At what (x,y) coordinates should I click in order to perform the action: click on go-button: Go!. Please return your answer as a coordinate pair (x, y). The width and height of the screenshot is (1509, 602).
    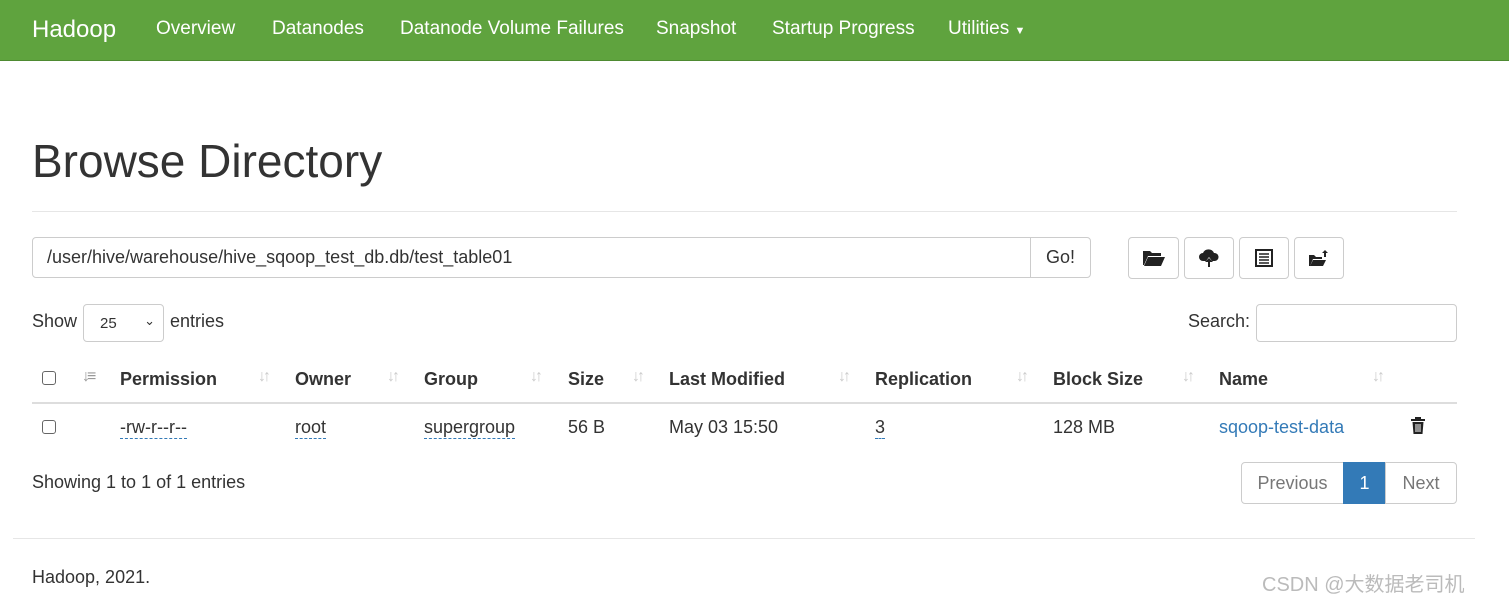
    Looking at the image, I should click on (1060, 257).